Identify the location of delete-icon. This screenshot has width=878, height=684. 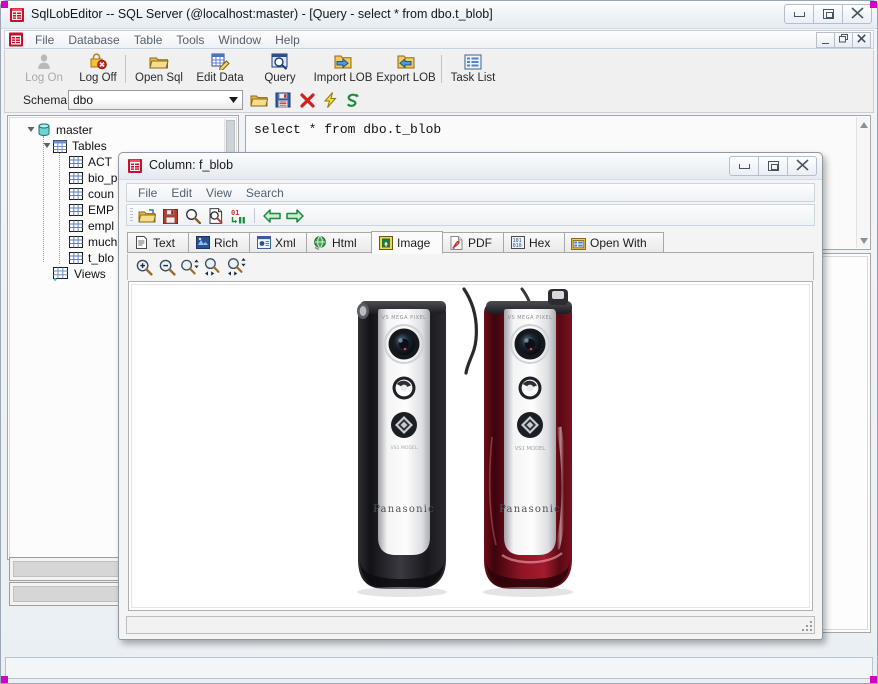
(307, 100).